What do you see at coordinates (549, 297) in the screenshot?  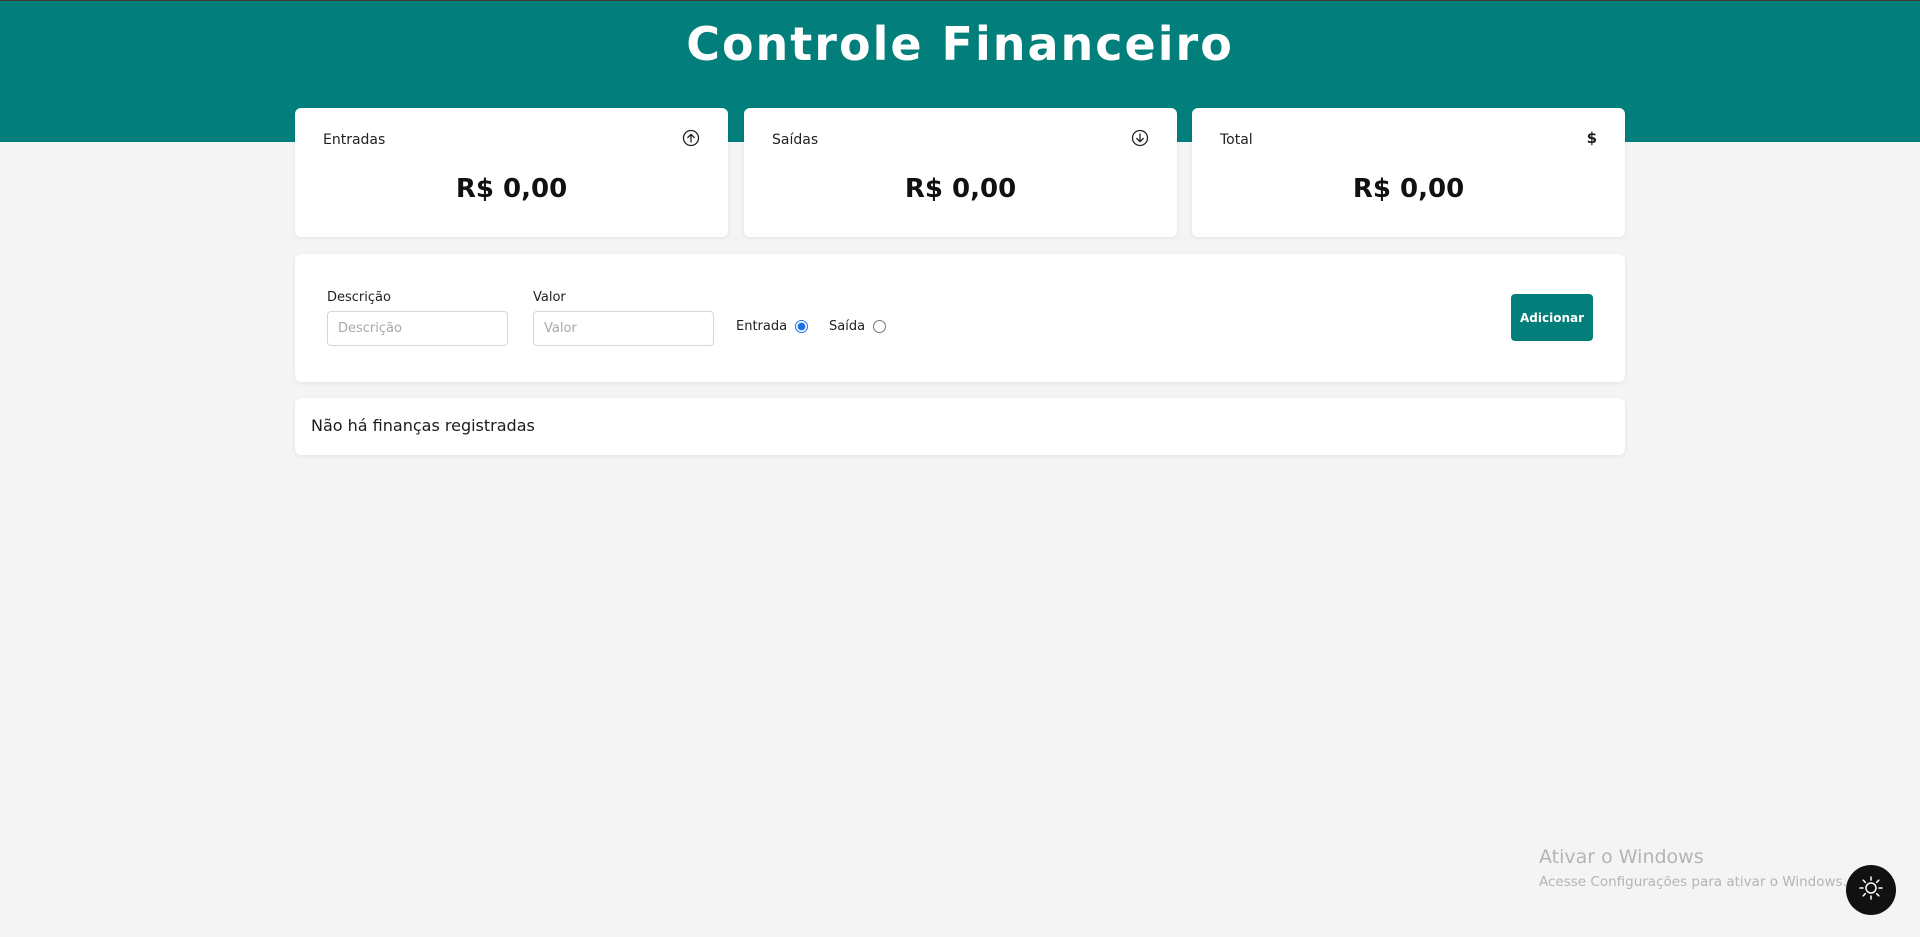 I see `value-label: Valor` at bounding box center [549, 297].